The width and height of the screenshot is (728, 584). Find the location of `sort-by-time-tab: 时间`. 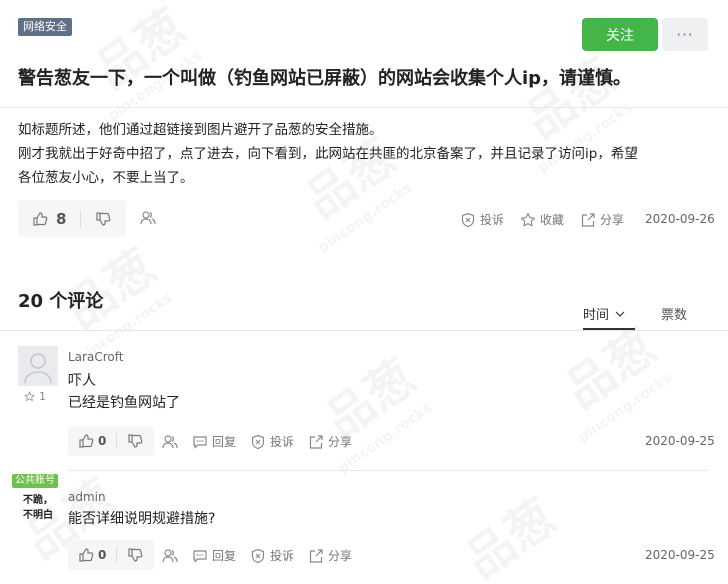

sort-by-time-tab: 时间 is located at coordinates (604, 313).